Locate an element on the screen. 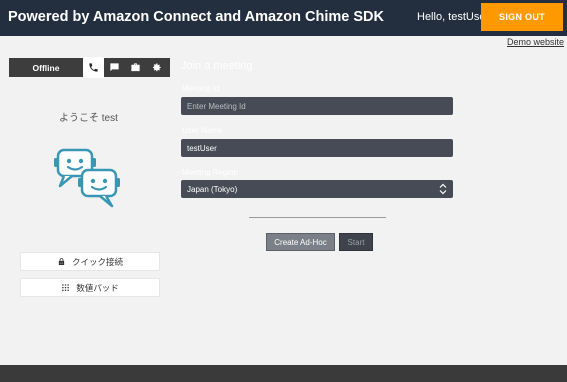 The height and width of the screenshot is (382, 567). meeting-region-value: Japan (Tokyo) is located at coordinates (212, 189).